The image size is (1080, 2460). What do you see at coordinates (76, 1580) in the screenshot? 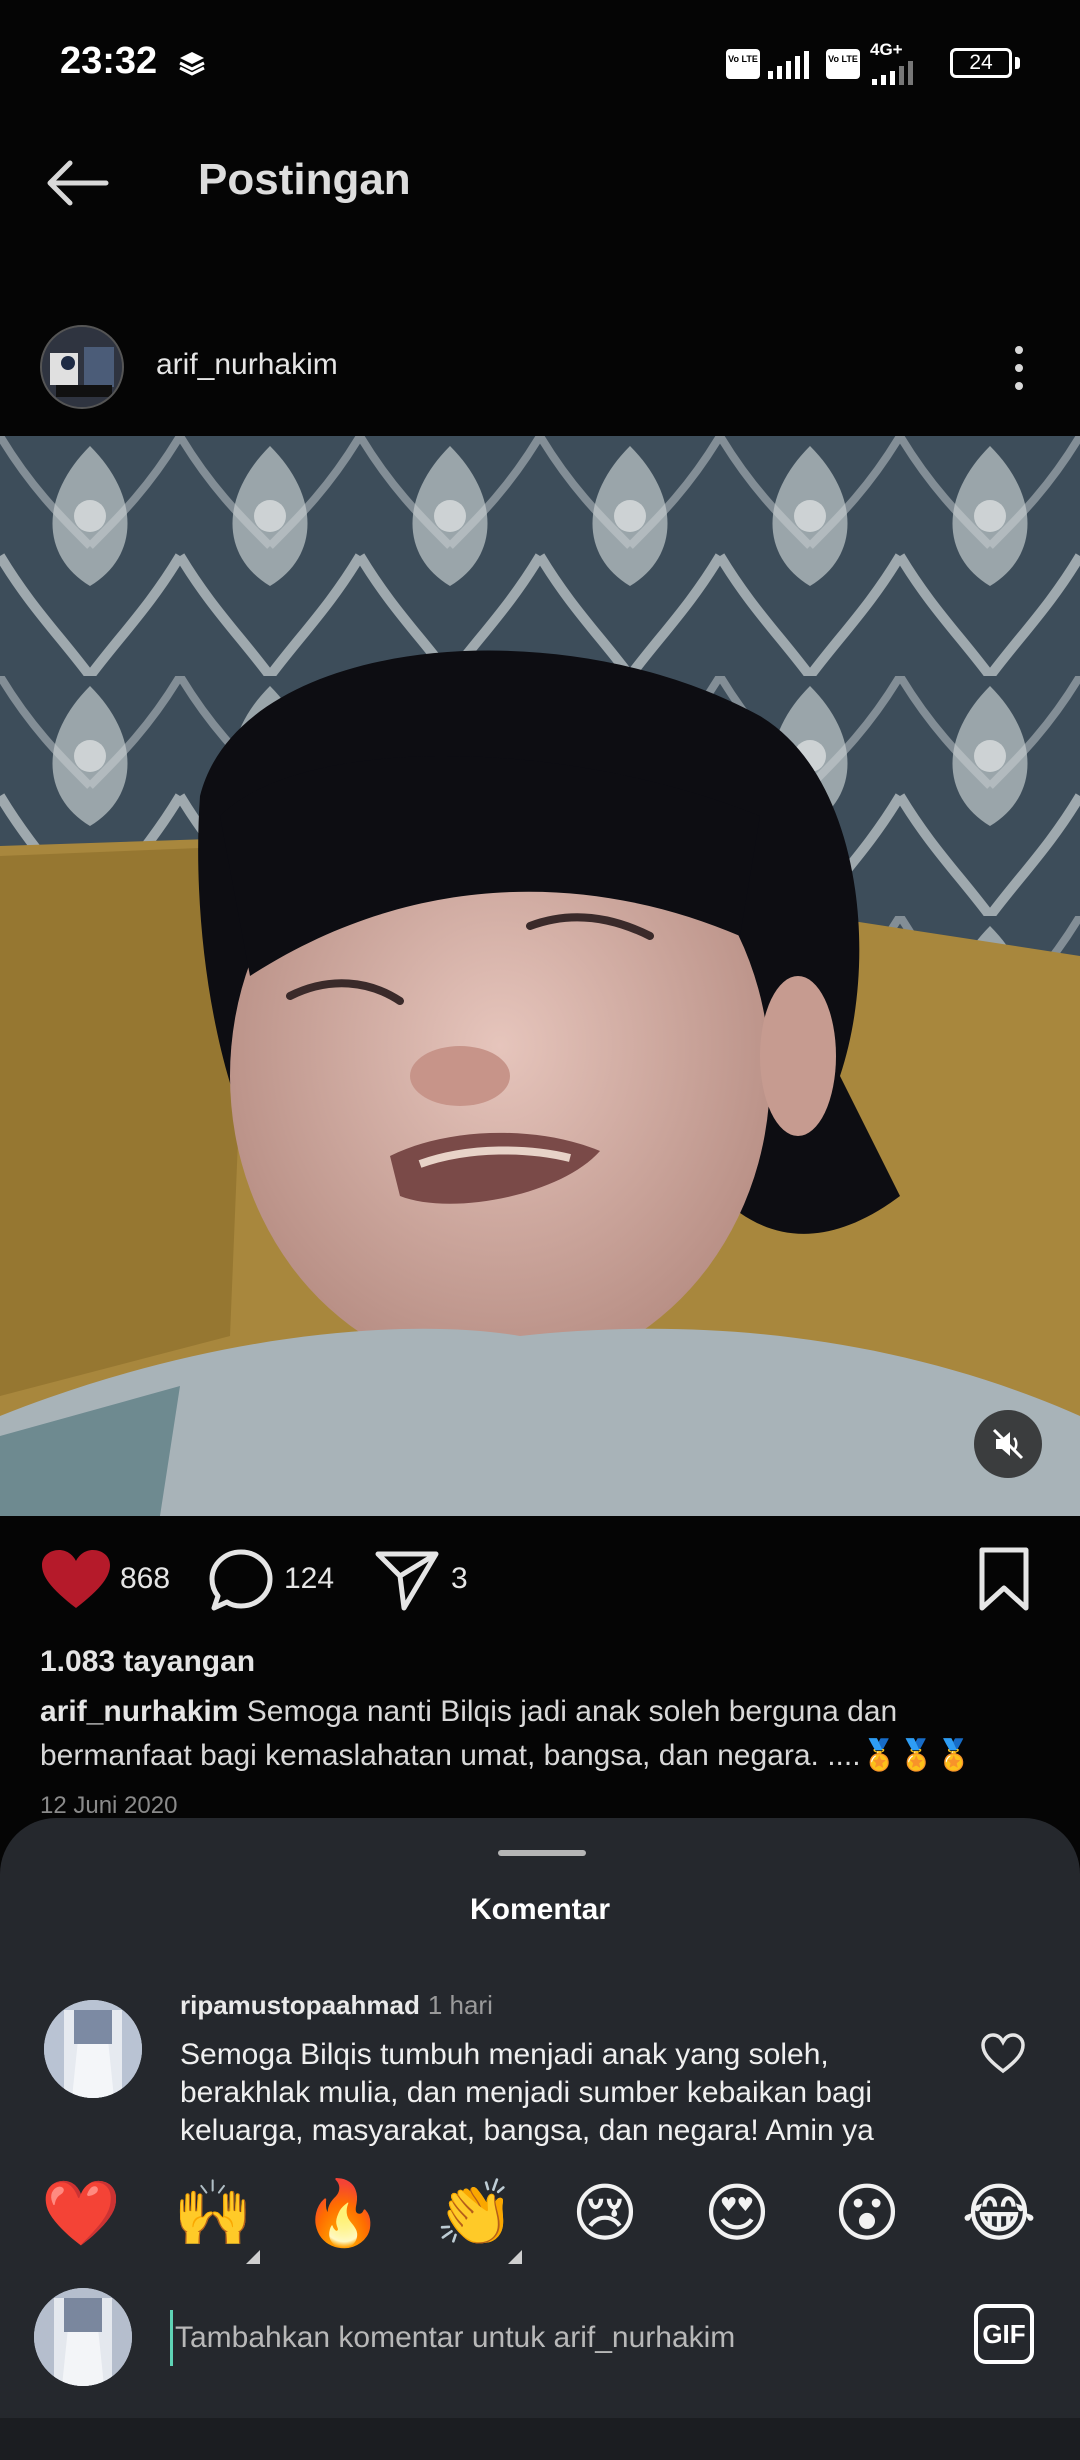
I see `heart-filled-icon` at bounding box center [76, 1580].